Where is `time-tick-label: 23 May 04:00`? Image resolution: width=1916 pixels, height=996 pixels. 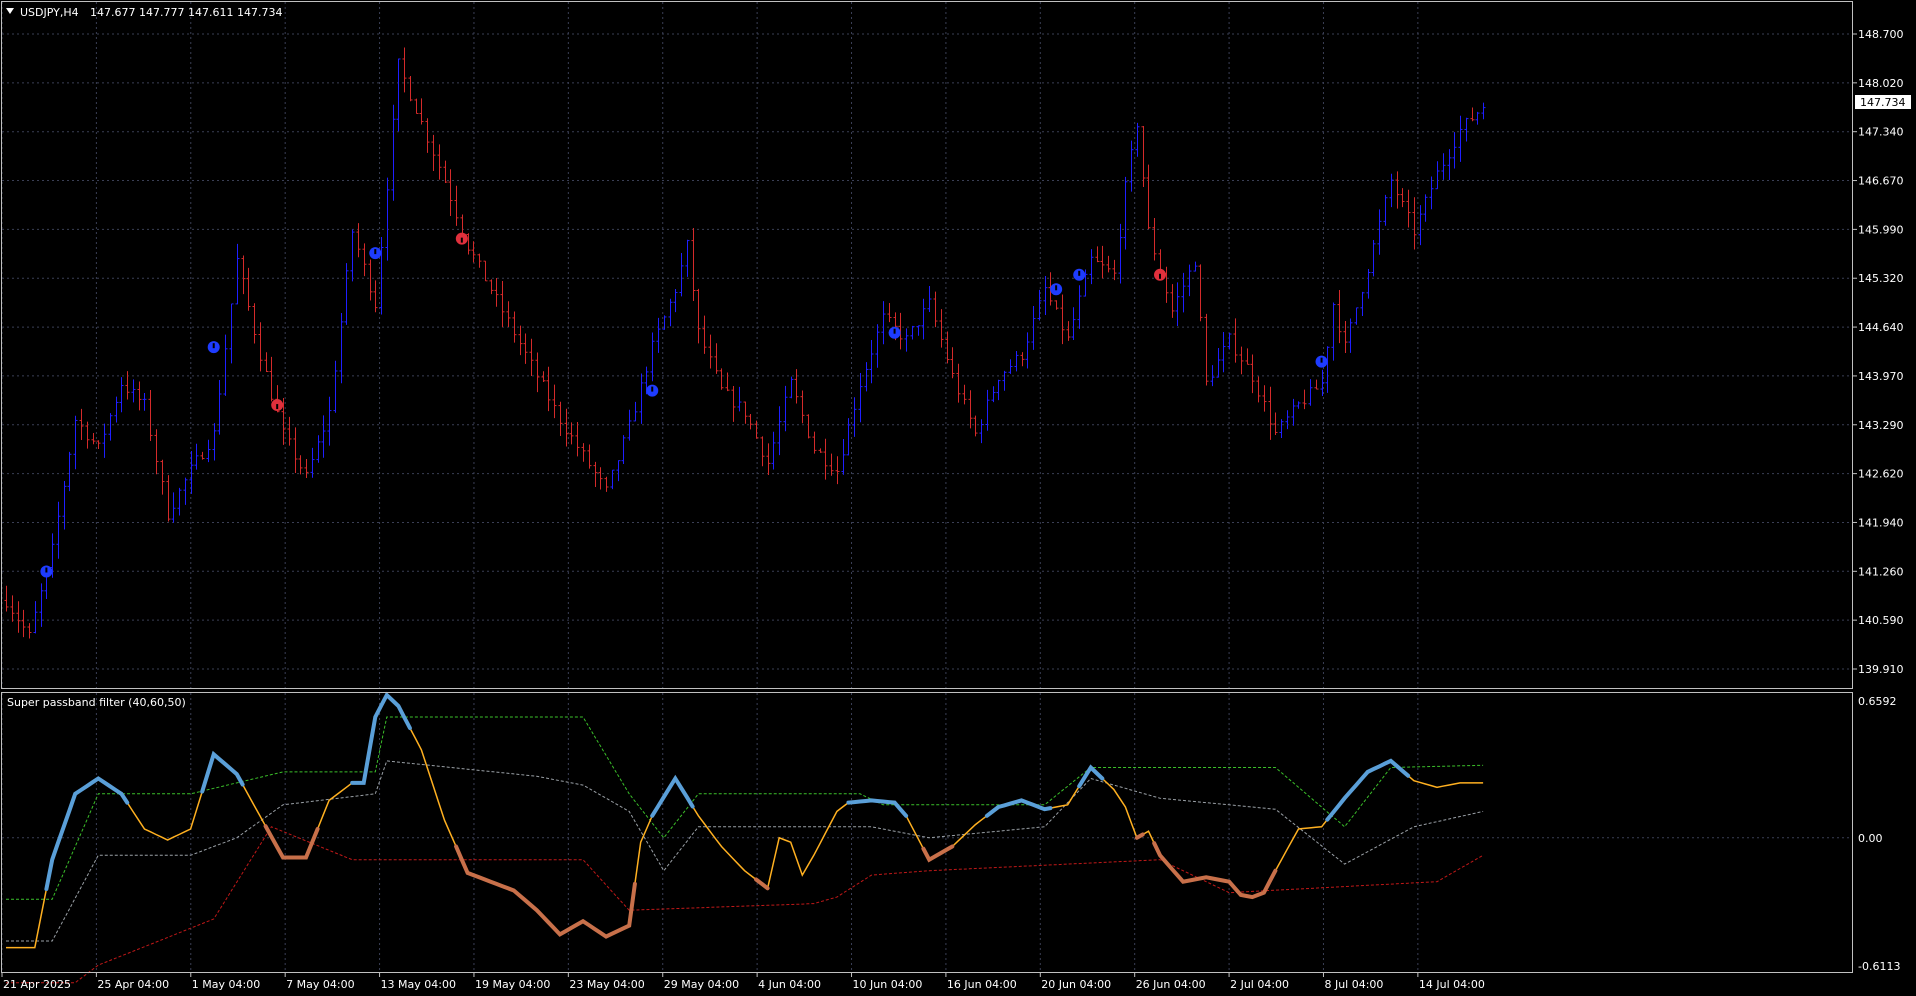
time-tick-label: 23 May 04:00 is located at coordinates (606, 984).